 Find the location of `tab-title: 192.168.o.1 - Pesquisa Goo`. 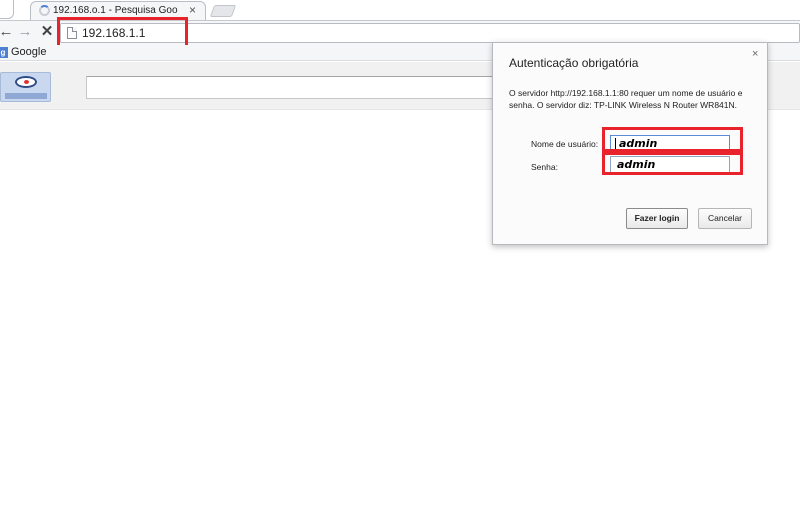

tab-title: 192.168.o.1 - Pesquisa Goo is located at coordinates (115, 10).